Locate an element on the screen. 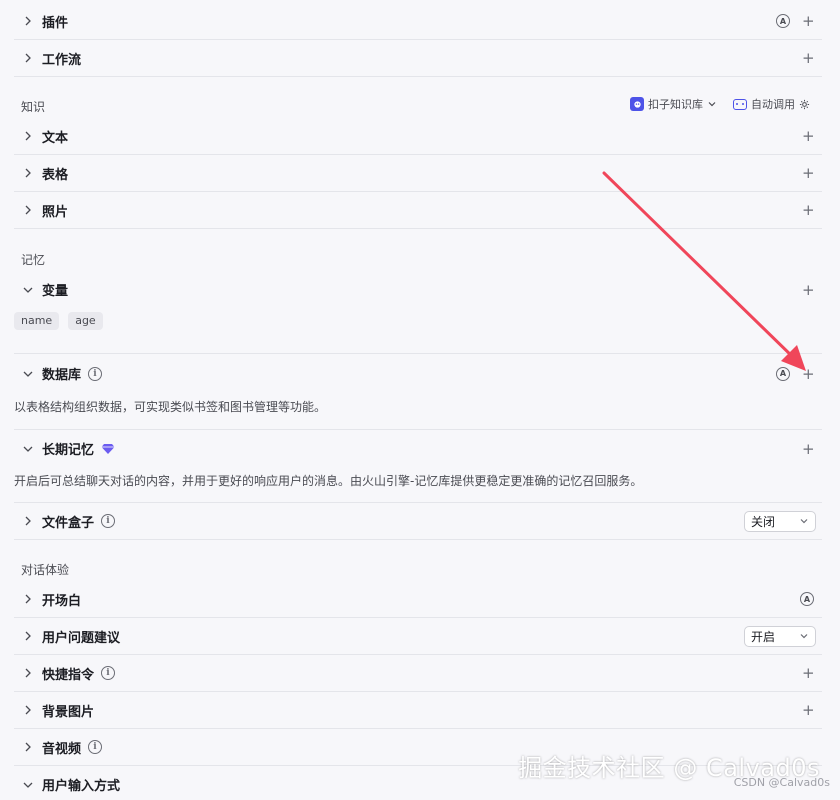  long-memory-title: 长期记忆 is located at coordinates (68, 450).